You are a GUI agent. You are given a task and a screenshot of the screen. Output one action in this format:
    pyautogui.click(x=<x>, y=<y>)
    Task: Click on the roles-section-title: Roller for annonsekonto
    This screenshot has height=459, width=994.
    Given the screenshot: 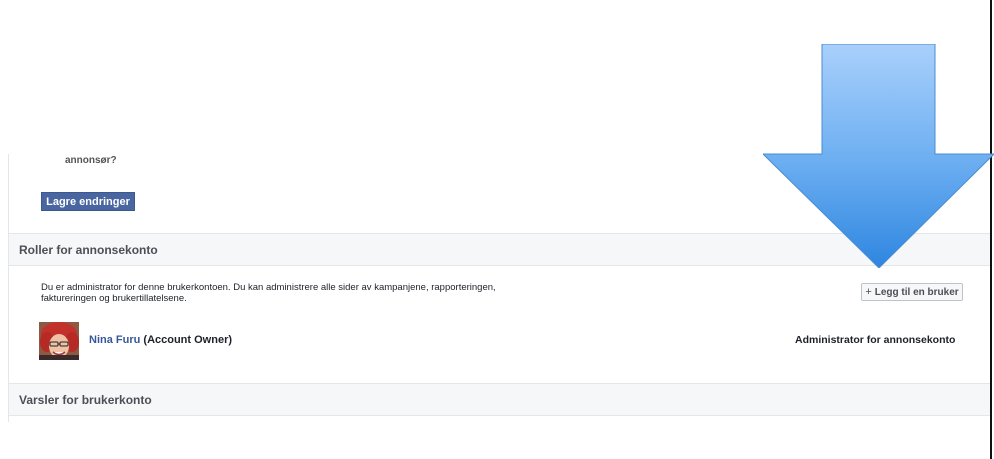 What is the action you would take?
    pyautogui.click(x=88, y=249)
    